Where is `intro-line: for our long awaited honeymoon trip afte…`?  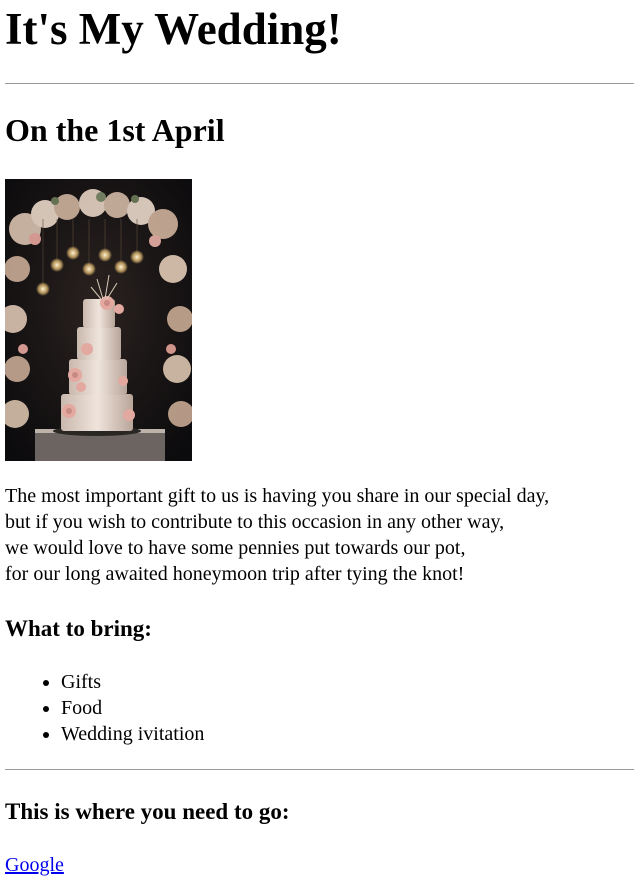
intro-line: for our long awaited honeymoon trip afte… is located at coordinates (235, 574).